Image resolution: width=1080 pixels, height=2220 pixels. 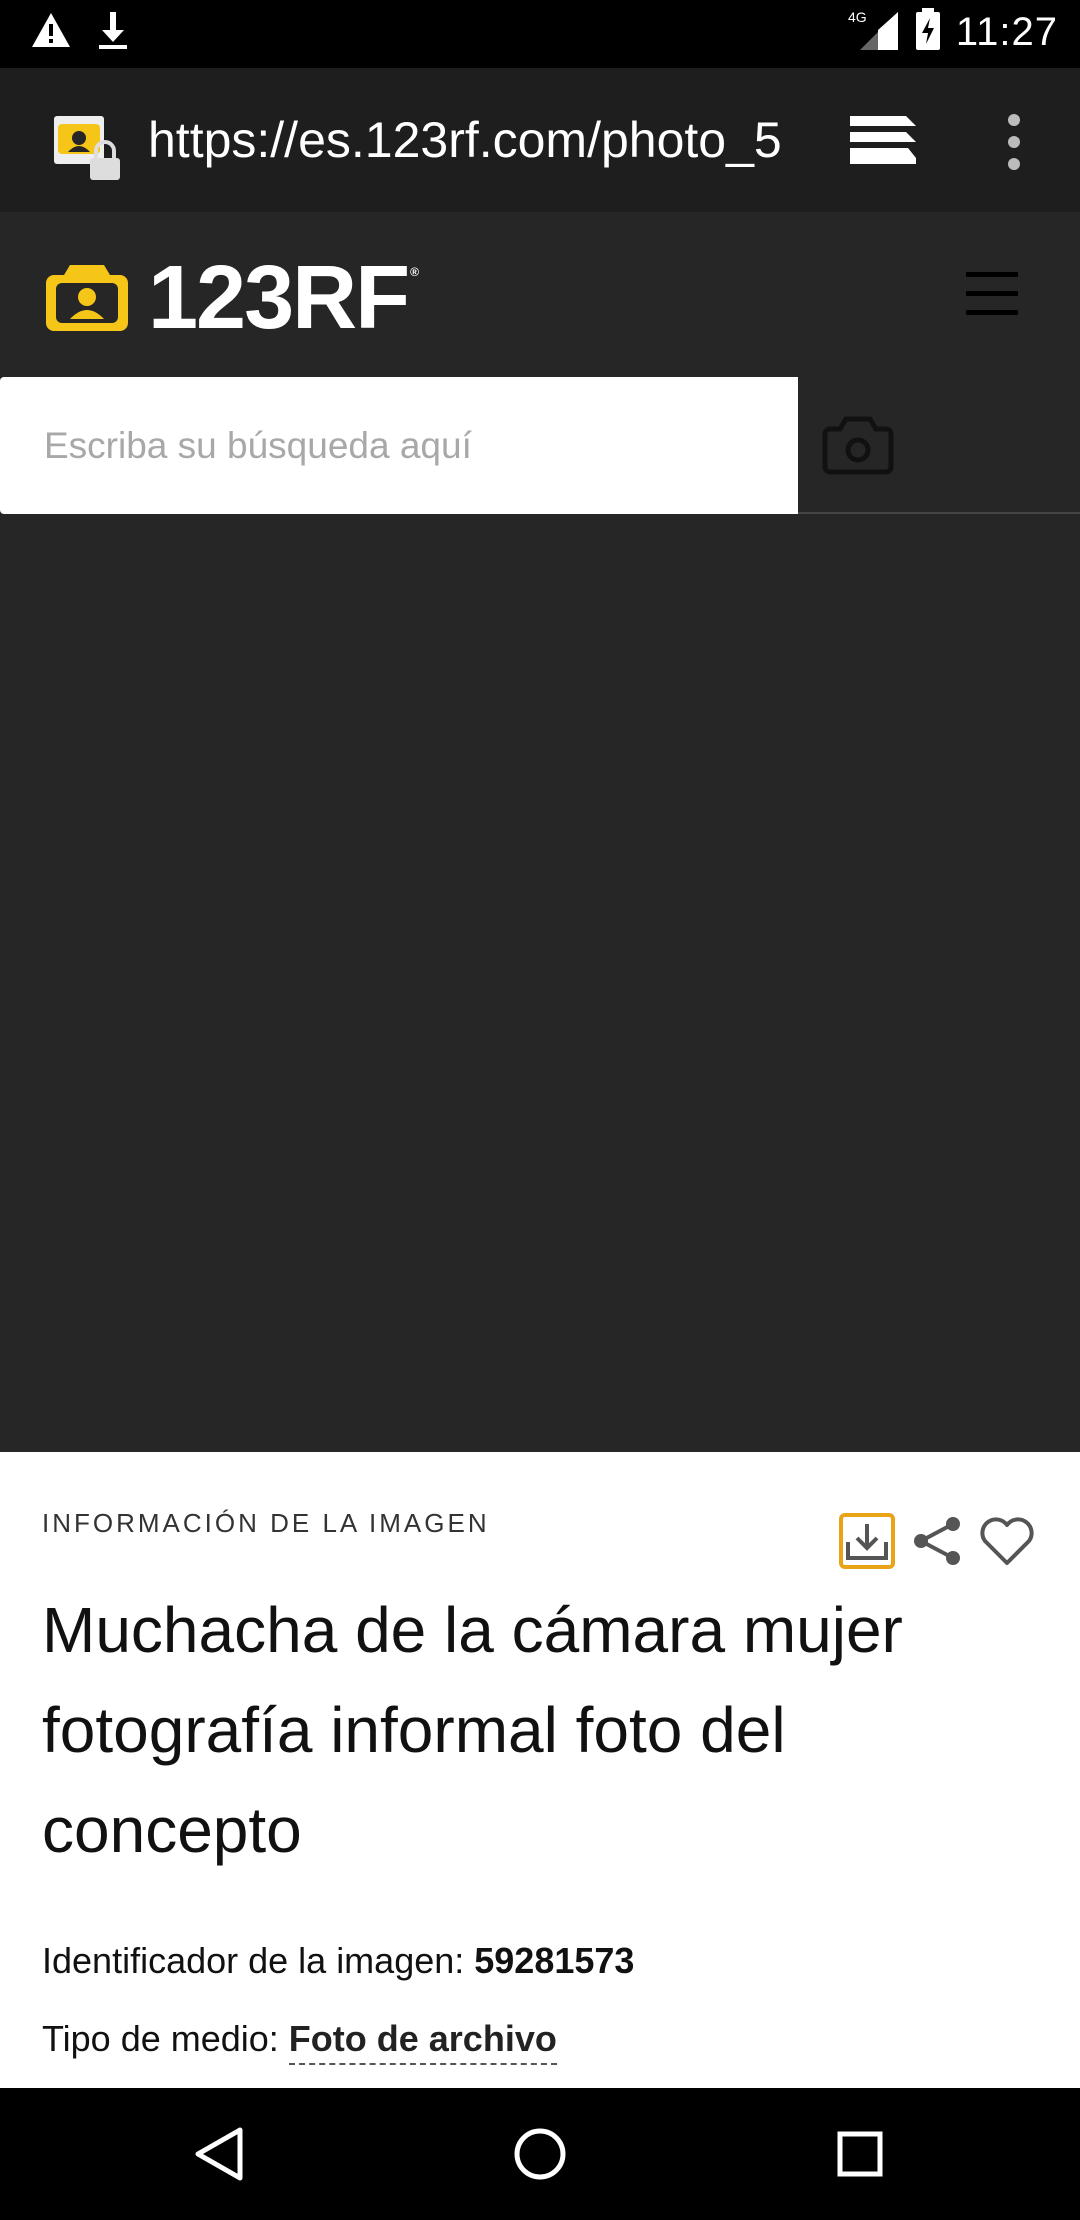 I want to click on image-id-value: 59281573, so click(x=554, y=1960).